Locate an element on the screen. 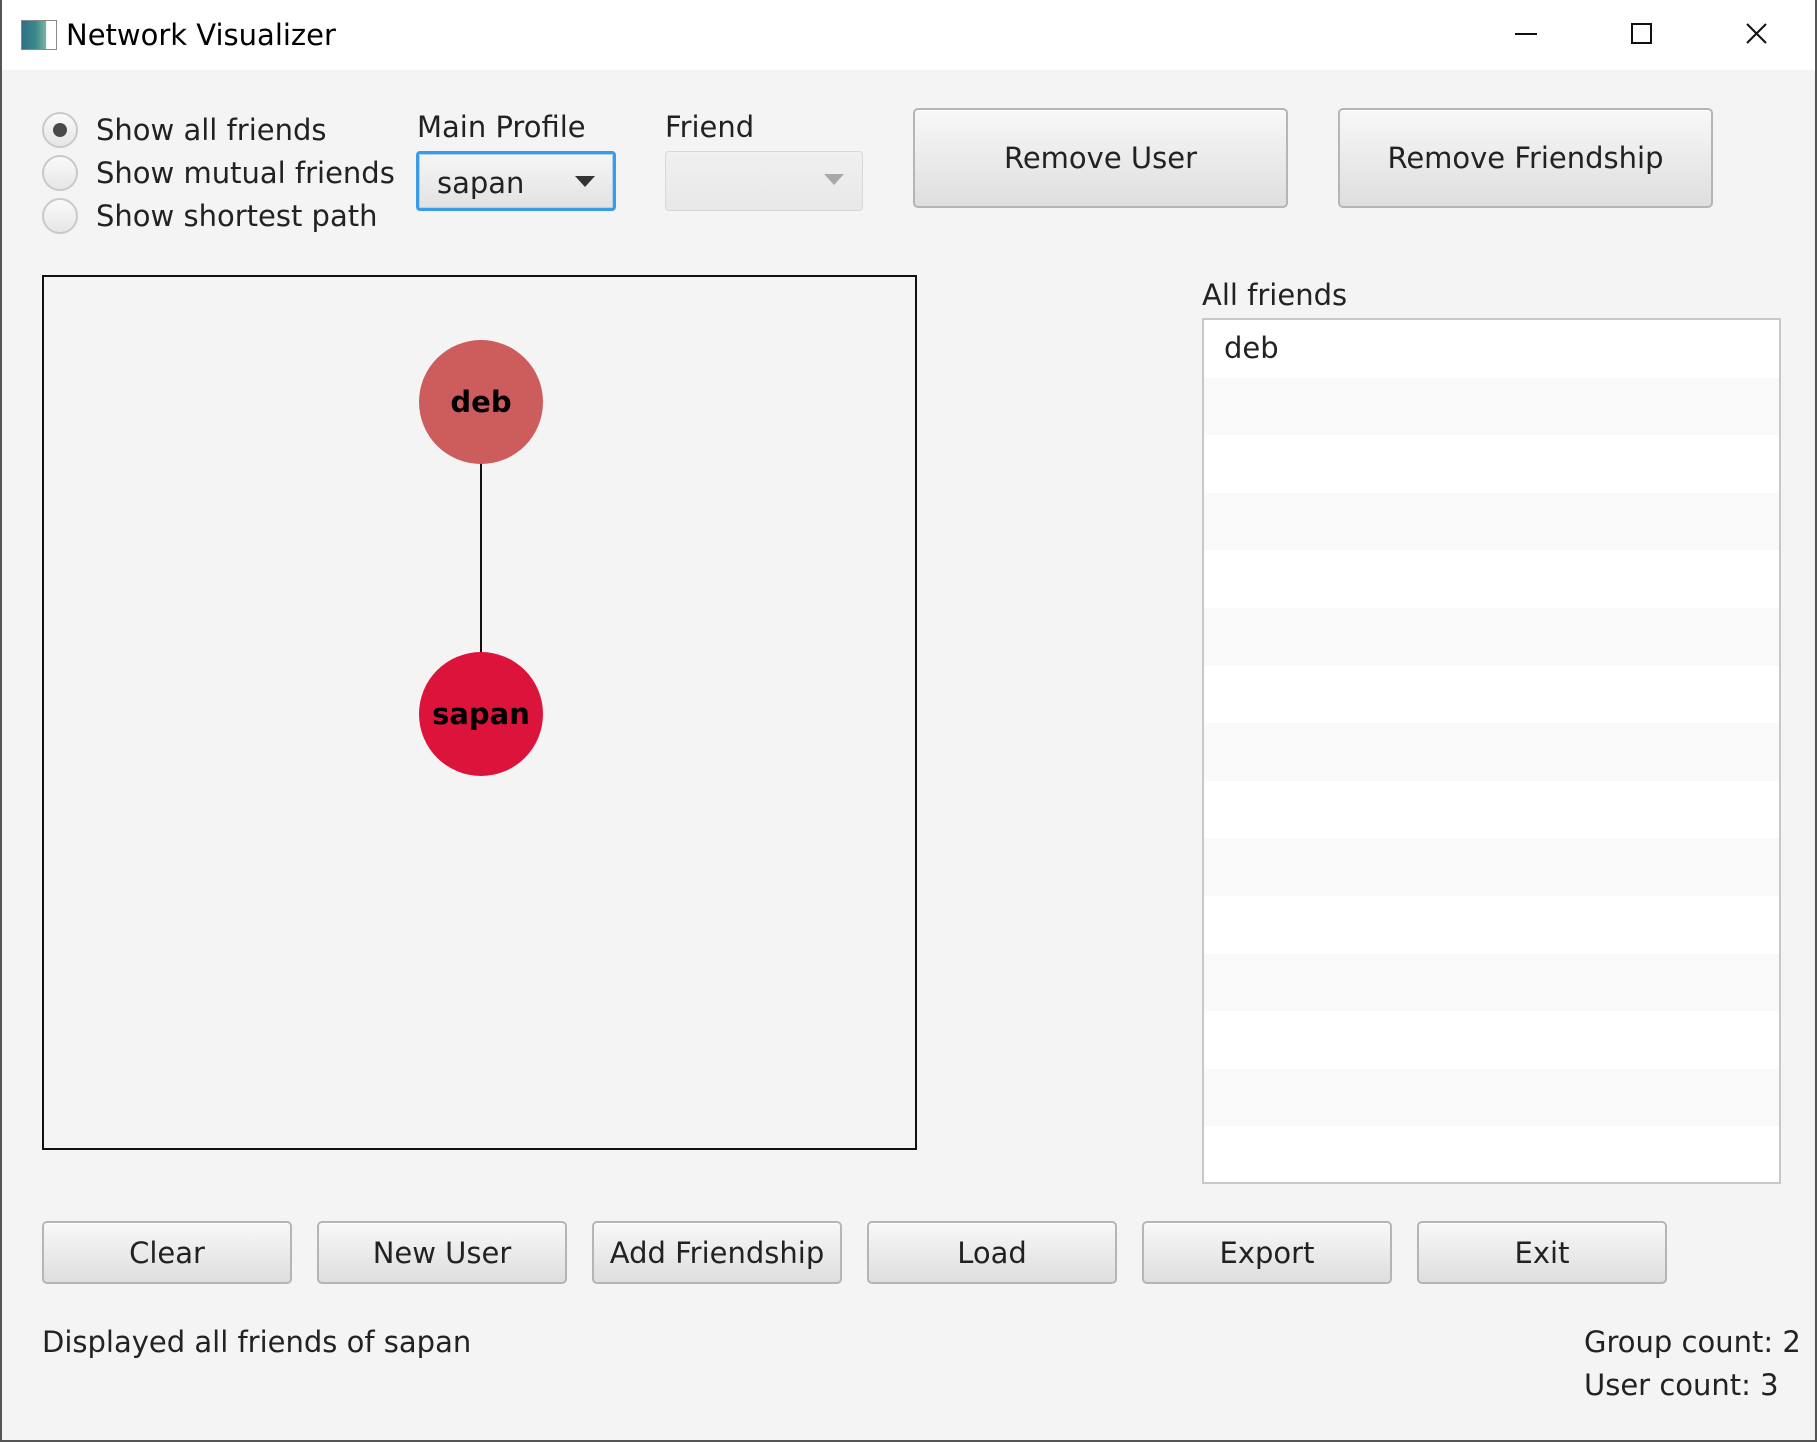 The height and width of the screenshot is (1442, 1817). group-count: Group count: 2 is located at coordinates (1692, 1342).